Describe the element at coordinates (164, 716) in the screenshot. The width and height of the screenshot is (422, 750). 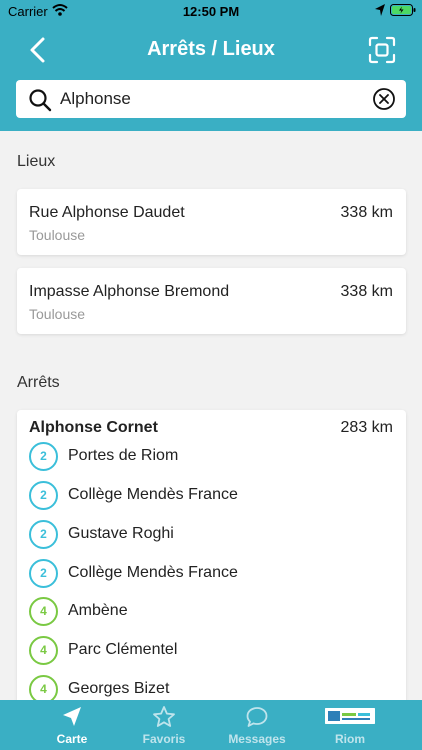
I see `star-icon` at that location.